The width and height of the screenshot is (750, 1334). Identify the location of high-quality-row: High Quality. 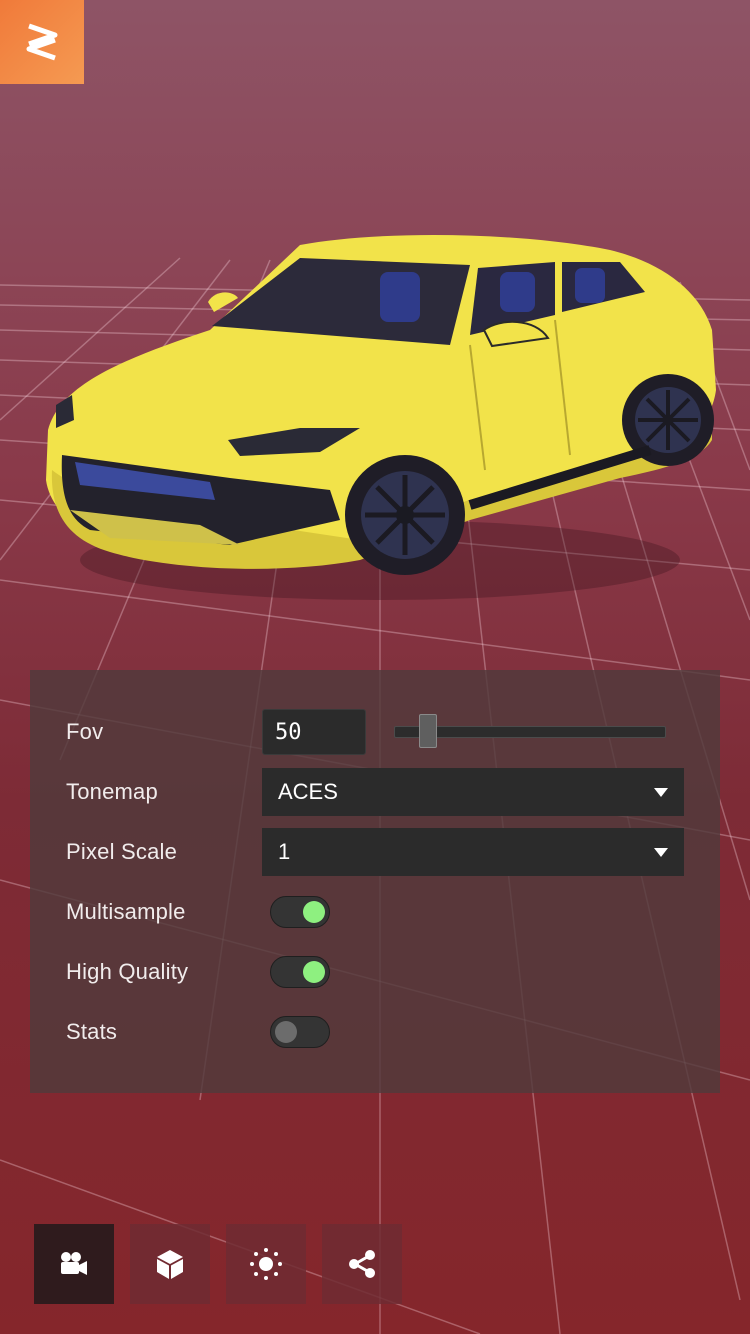
(375, 972).